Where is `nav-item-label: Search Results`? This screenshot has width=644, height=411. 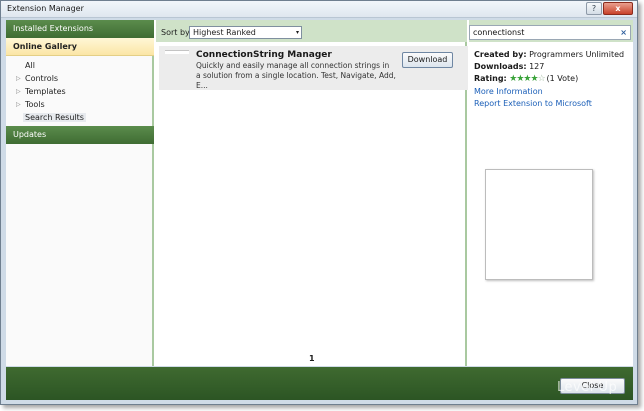 nav-item-label: Search Results is located at coordinates (54, 117).